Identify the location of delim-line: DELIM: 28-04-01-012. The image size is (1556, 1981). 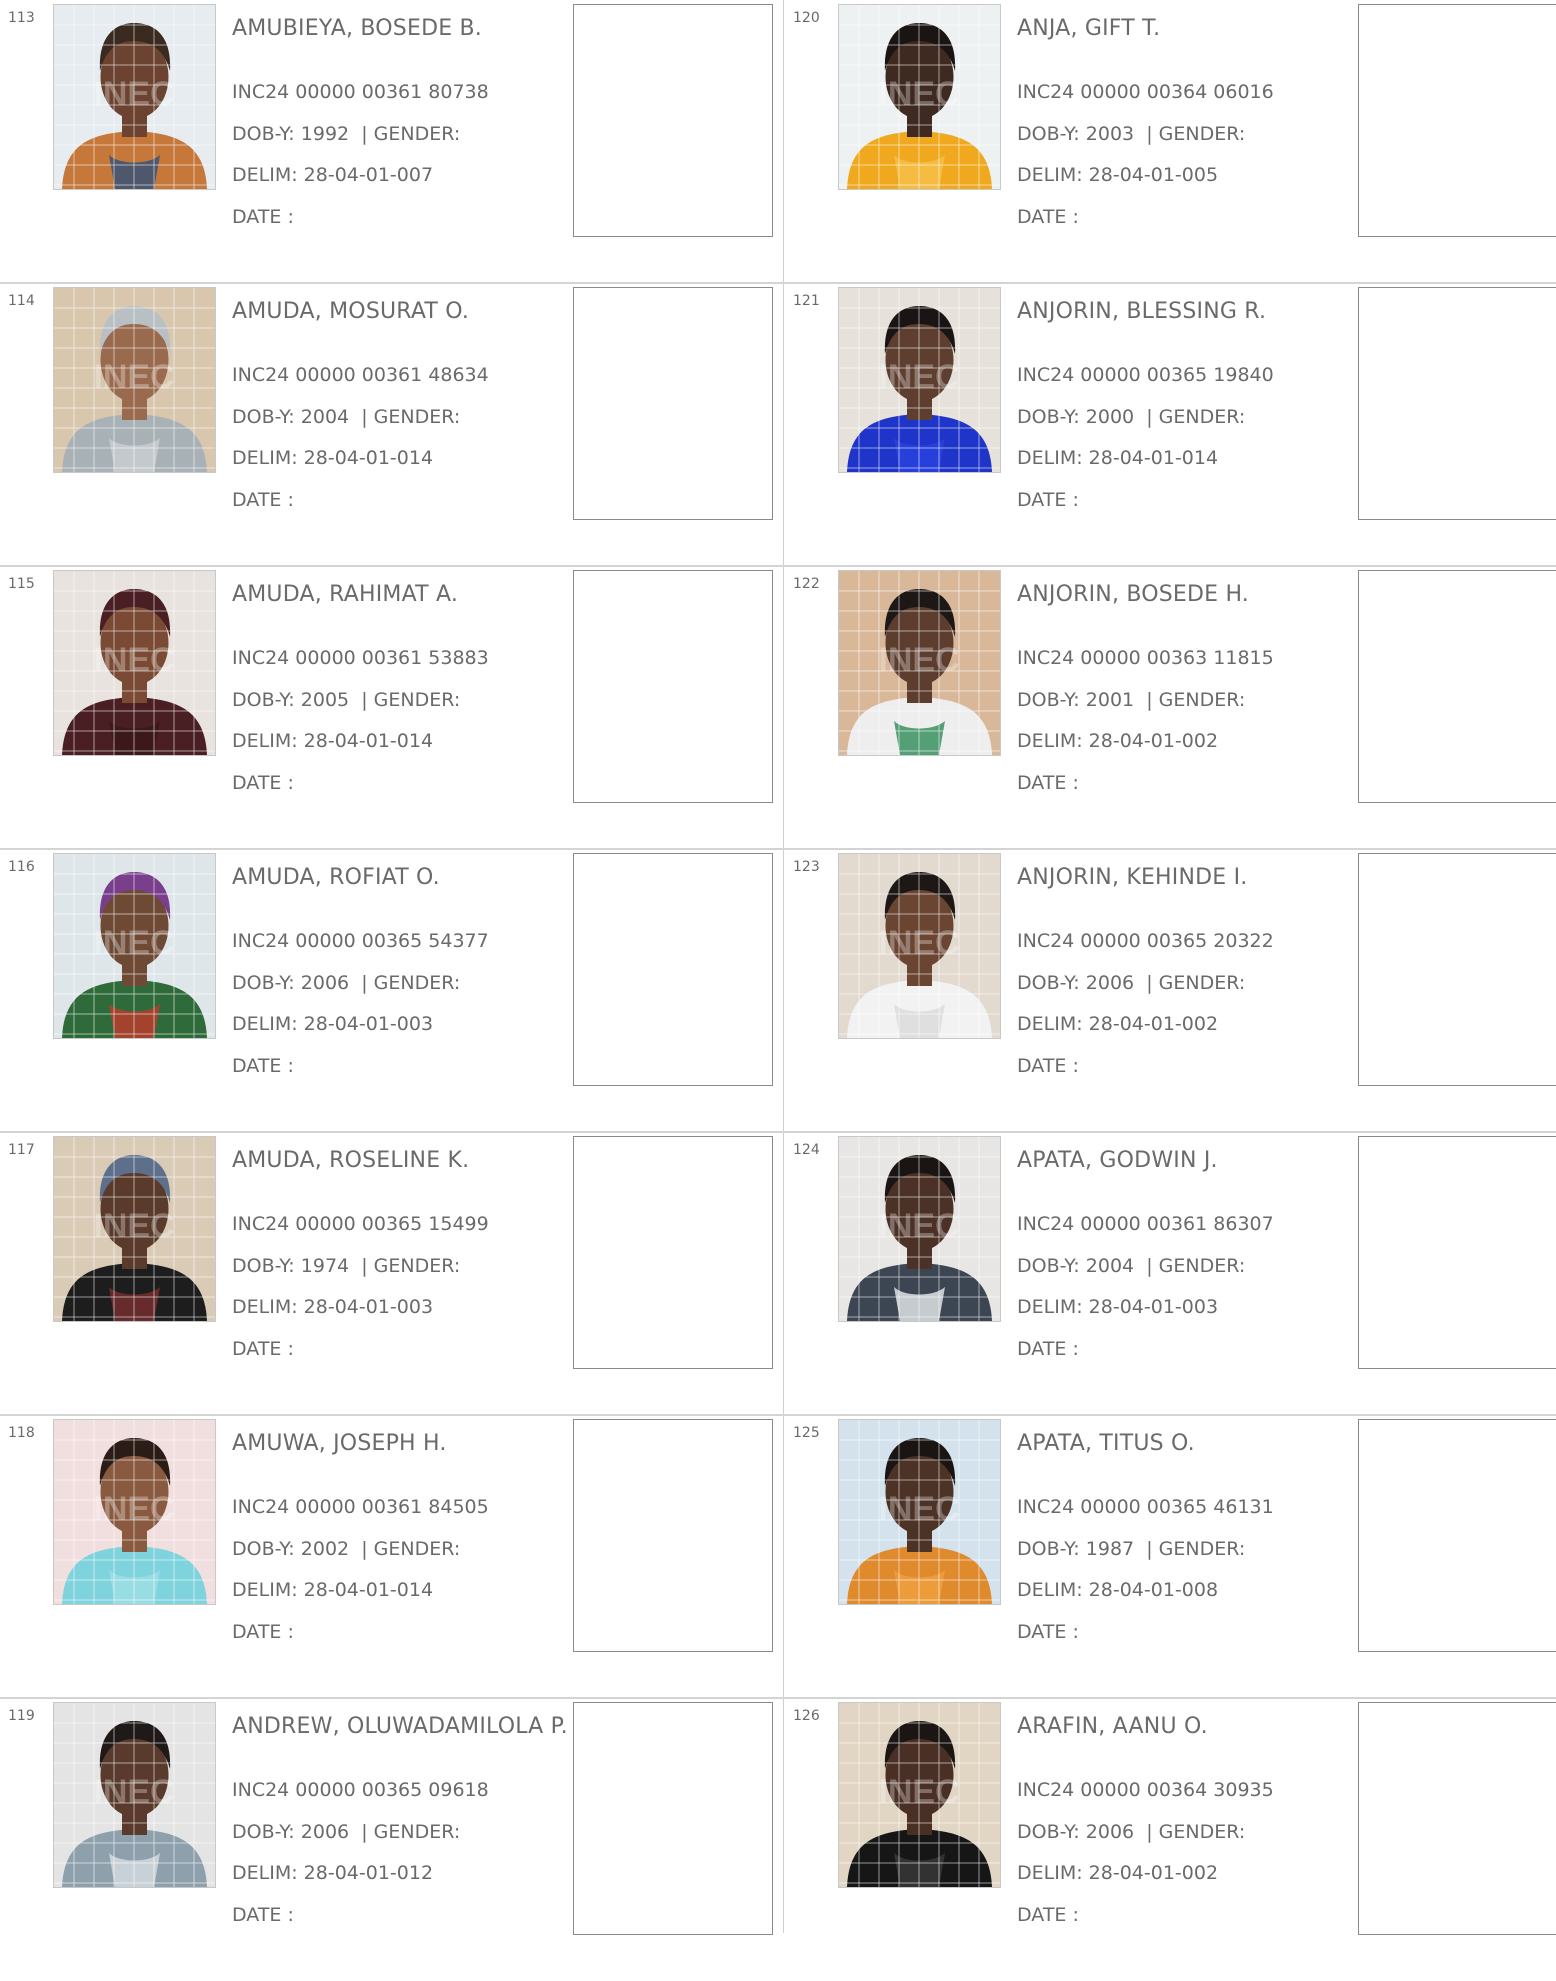
(332, 1873).